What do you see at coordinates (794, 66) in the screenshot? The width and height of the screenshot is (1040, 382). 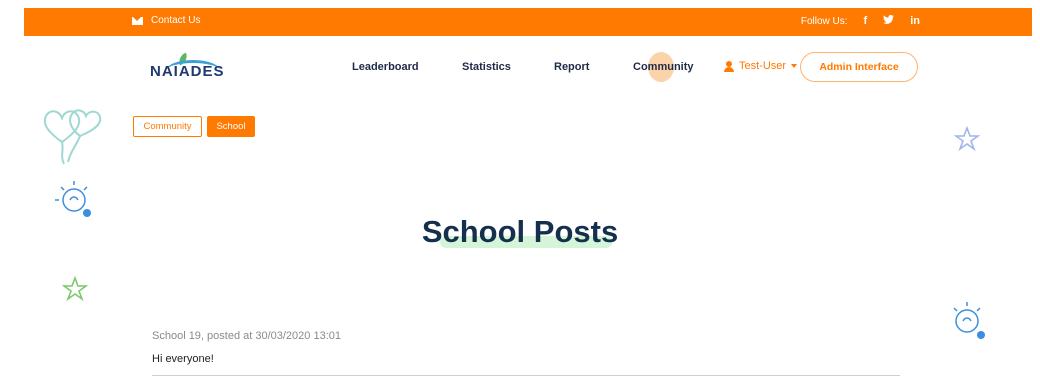 I see `chevron-down-icon` at bounding box center [794, 66].